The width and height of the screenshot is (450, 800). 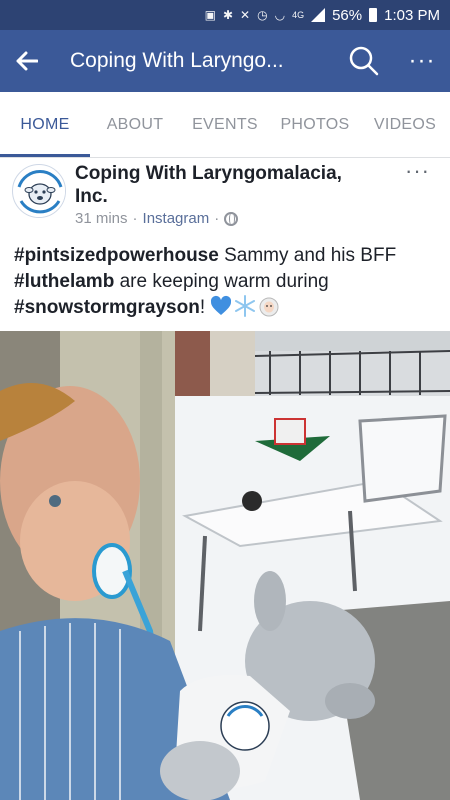 What do you see at coordinates (135, 124) in the screenshot?
I see `tab-about: ABOUT` at bounding box center [135, 124].